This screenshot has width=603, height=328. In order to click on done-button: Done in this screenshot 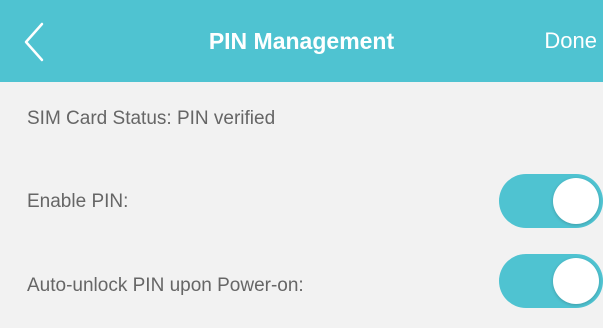, I will do `click(570, 41)`.